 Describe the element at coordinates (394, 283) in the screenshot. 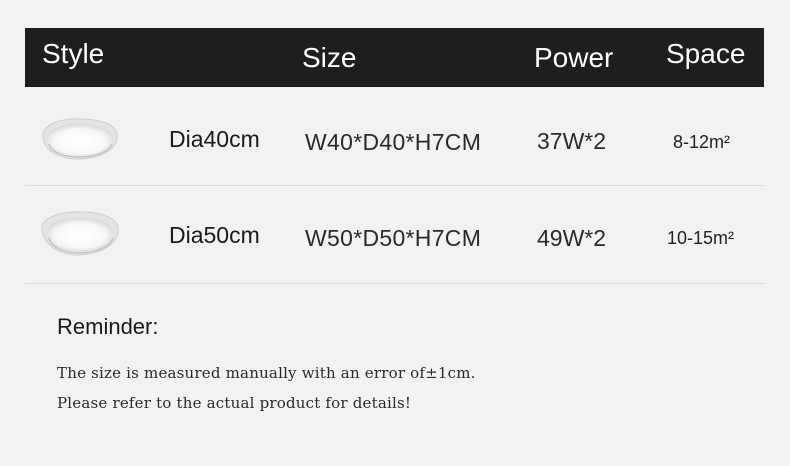

I see `row-divider` at that location.